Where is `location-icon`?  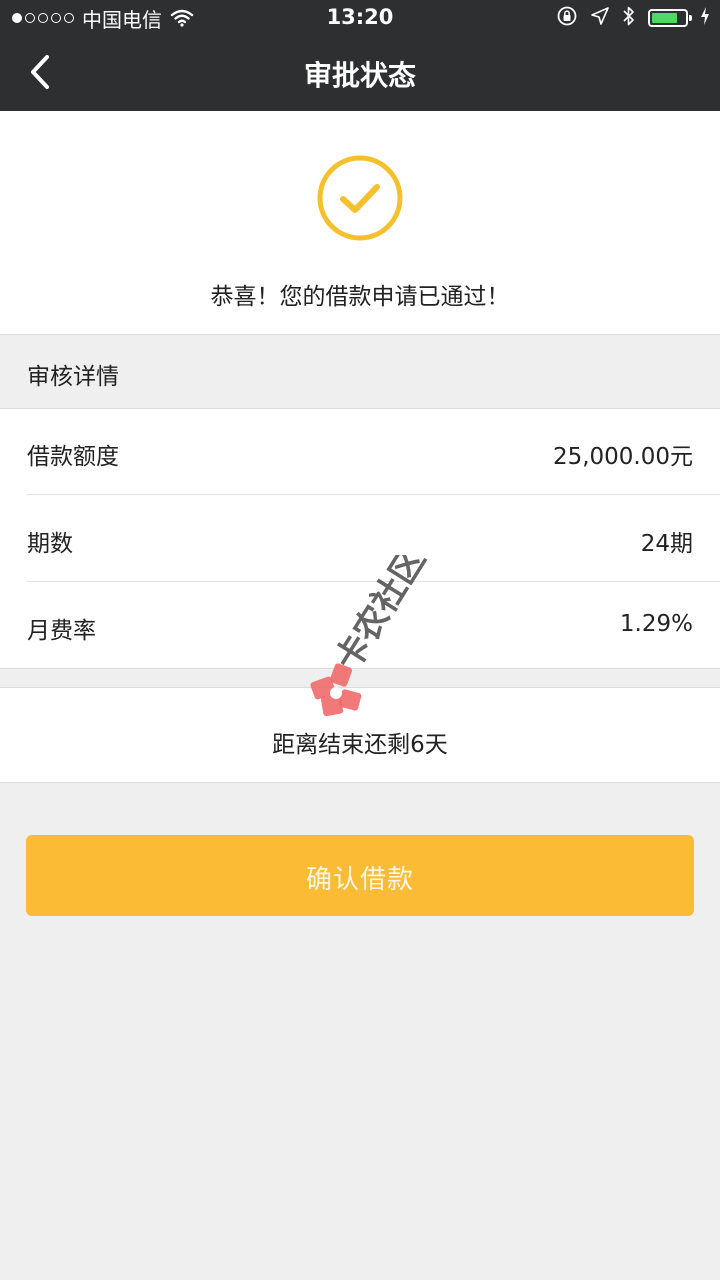 location-icon is located at coordinates (600, 18).